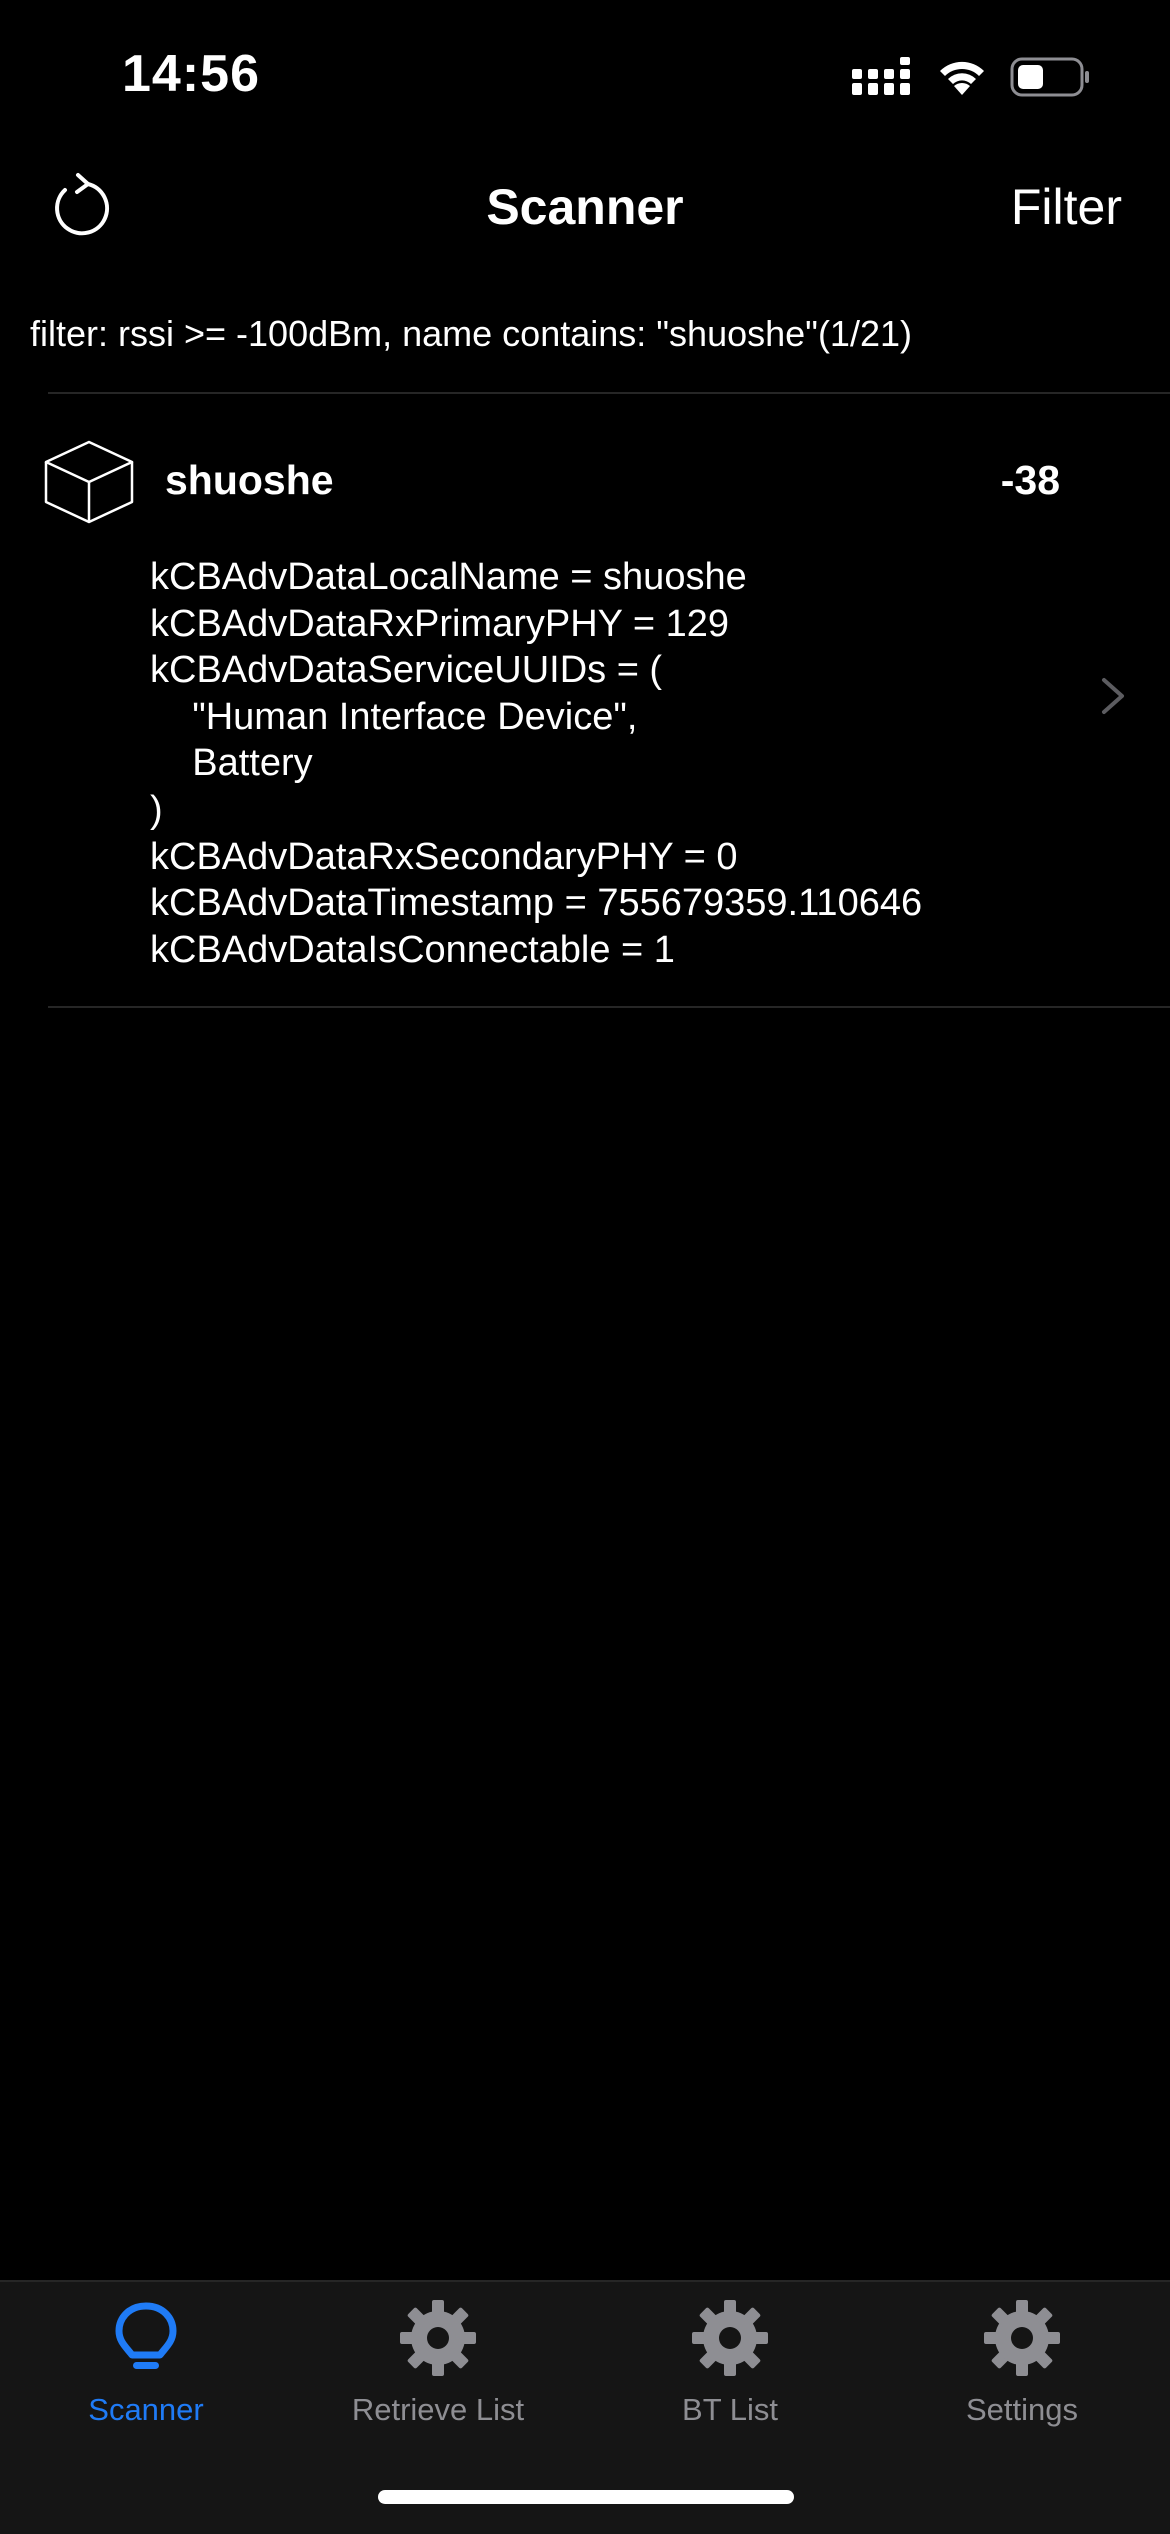 The image size is (1170, 2534). I want to click on adv-line: kCBAdvDataRxSecondaryPHY = 0, so click(444, 856).